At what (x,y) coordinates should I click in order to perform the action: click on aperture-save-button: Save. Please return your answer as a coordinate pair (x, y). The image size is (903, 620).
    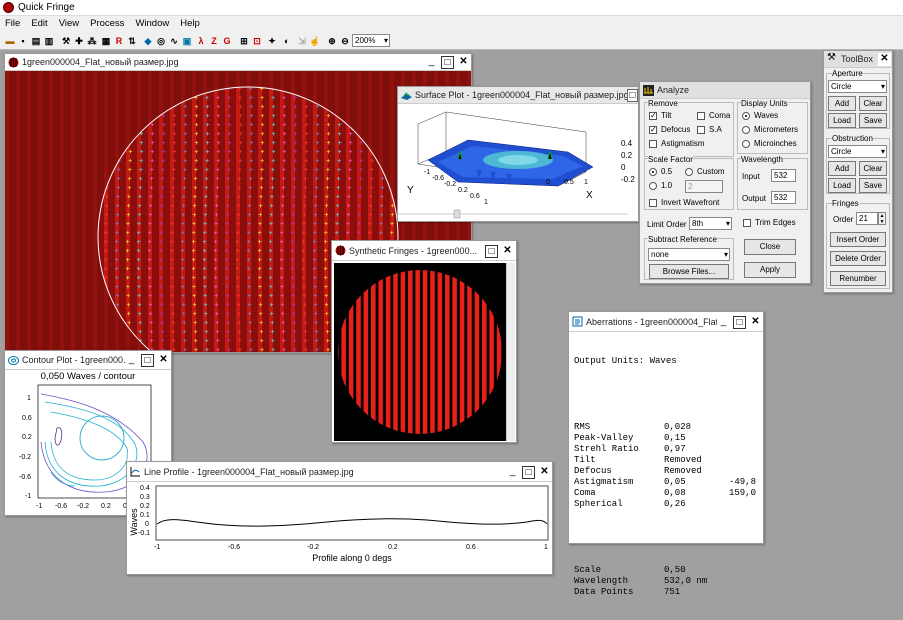
    Looking at the image, I should click on (873, 120).